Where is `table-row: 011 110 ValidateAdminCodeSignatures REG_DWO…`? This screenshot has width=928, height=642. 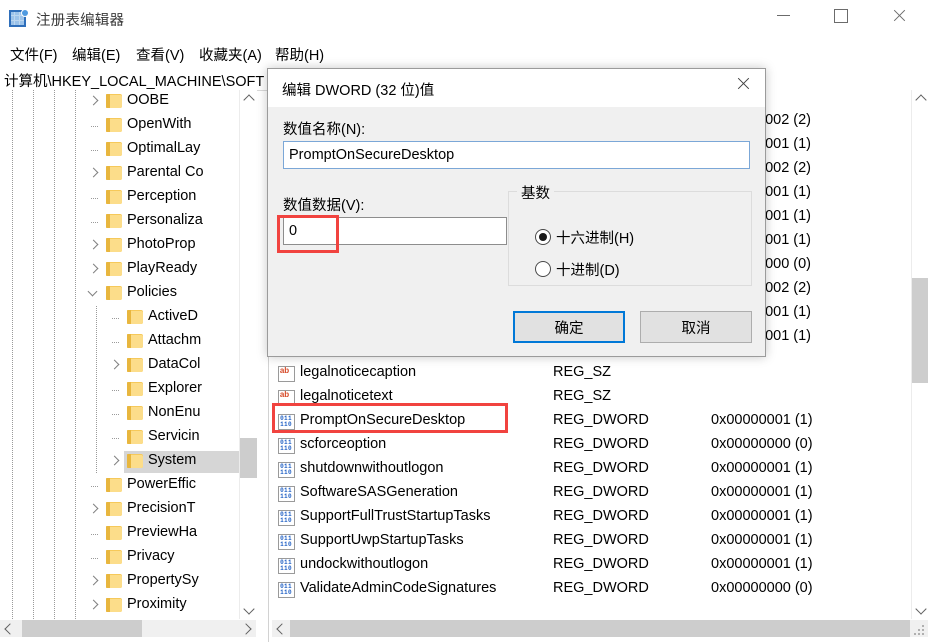
table-row: 011 110 ValidateAdminCodeSignatures REG_DWO… is located at coordinates (592, 590).